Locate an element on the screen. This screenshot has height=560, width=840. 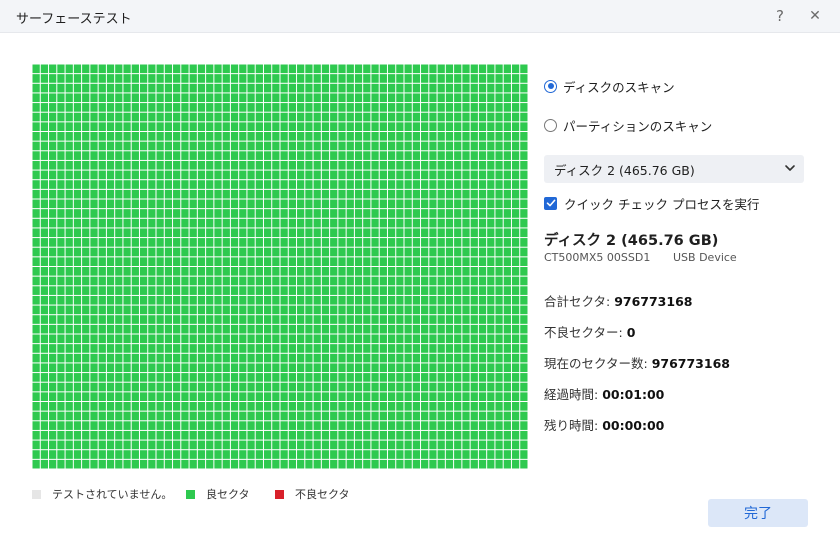
close-icon: ✕ is located at coordinates (815, 16).